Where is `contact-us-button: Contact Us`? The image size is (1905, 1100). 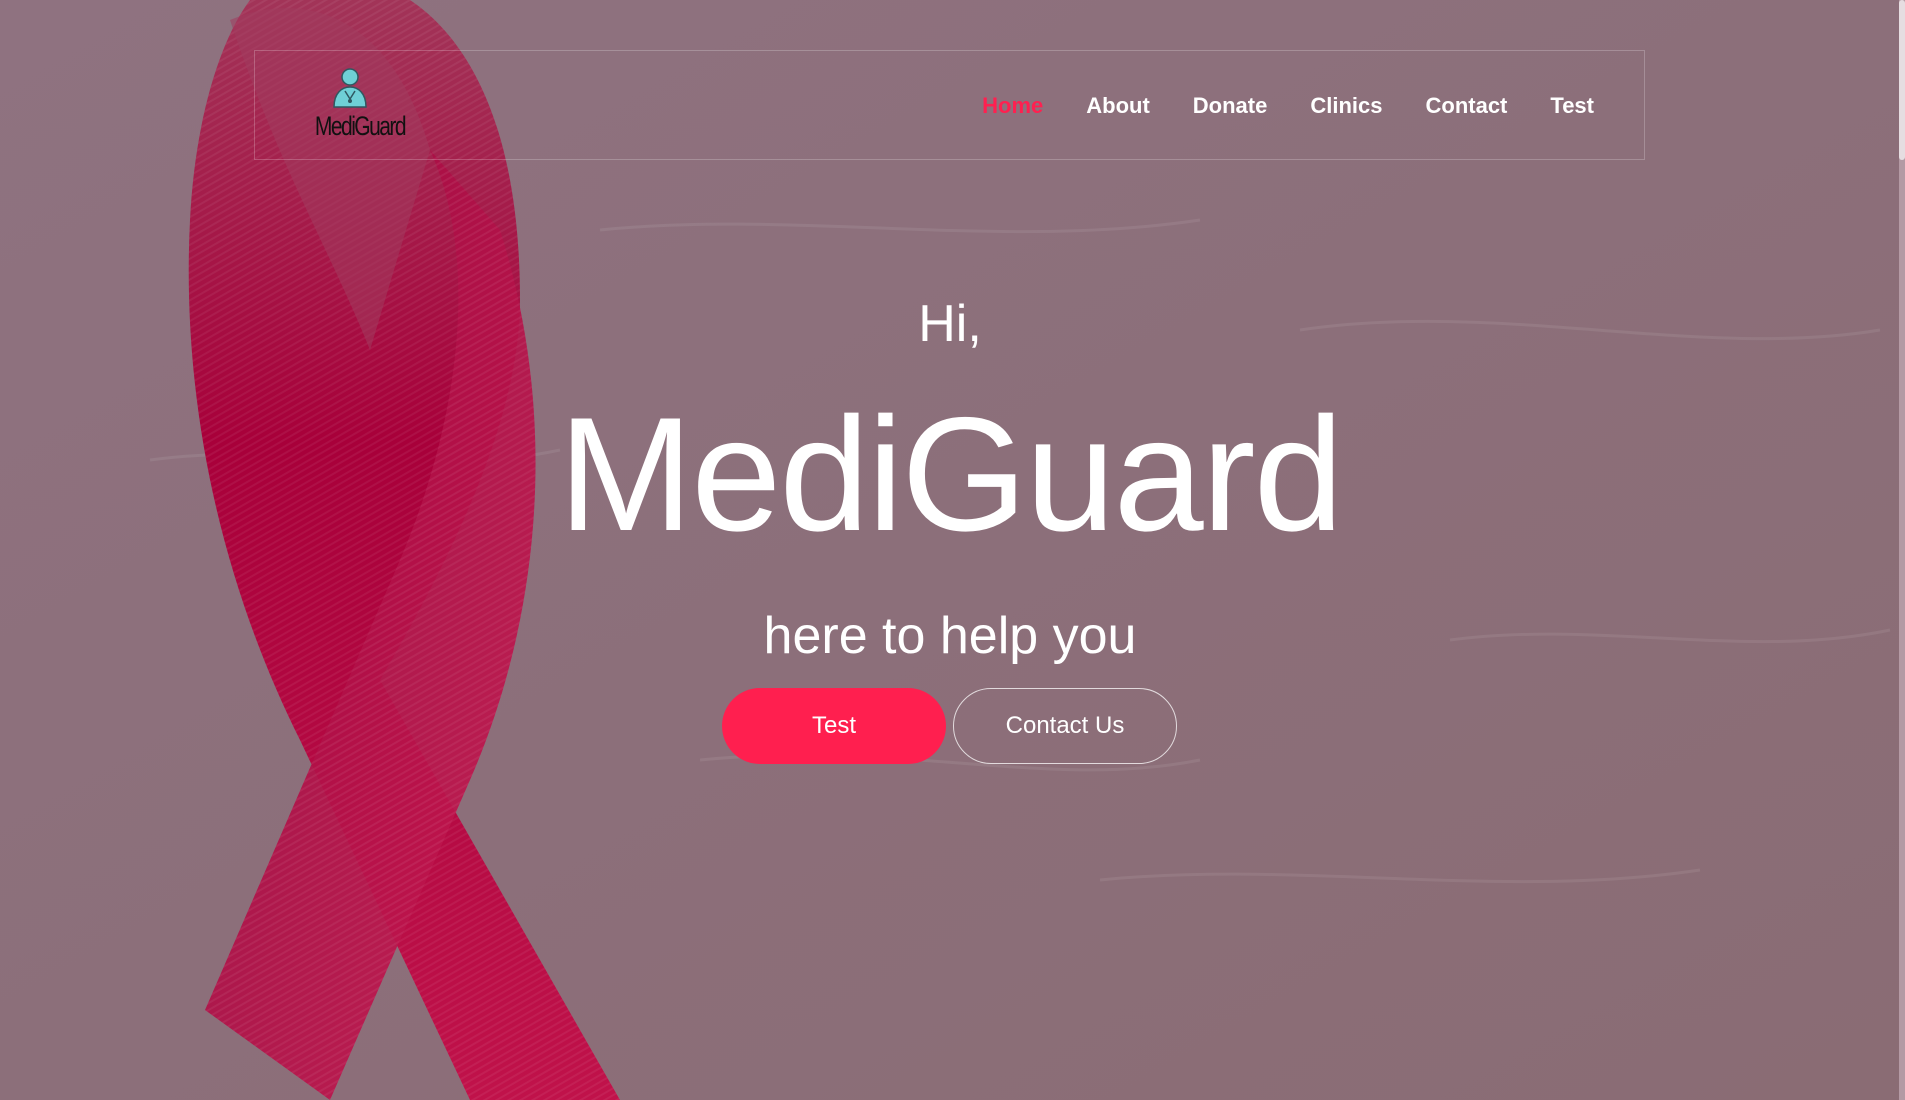
contact-us-button: Contact Us is located at coordinates (1065, 726).